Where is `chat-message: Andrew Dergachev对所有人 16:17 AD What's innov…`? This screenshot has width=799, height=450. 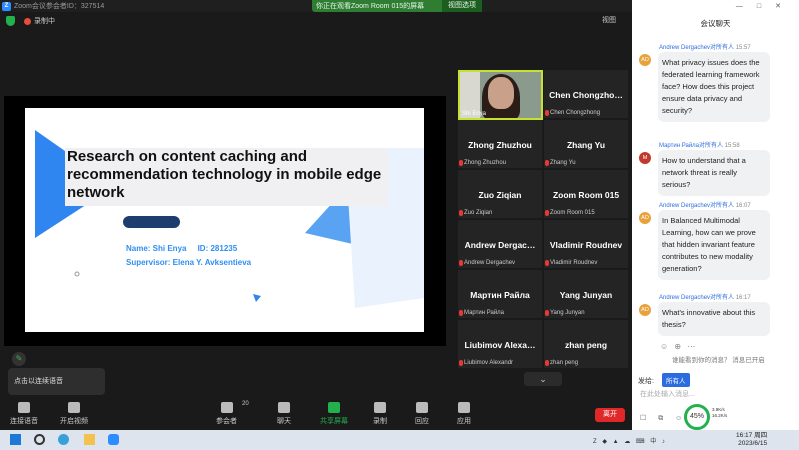
chat-message: Andrew Dergachev对所有人 16:17 AD What's innov… is located at coordinates (715, 317).